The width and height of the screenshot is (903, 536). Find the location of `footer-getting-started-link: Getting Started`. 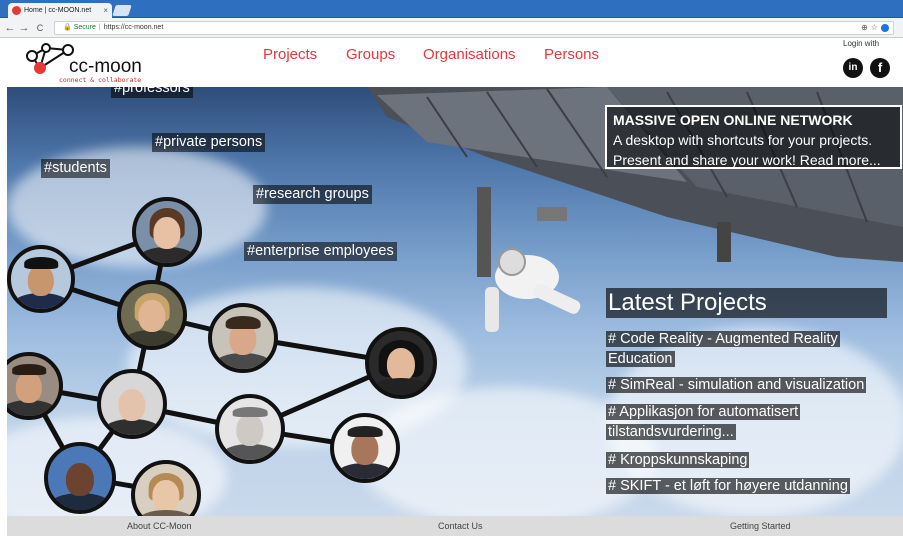

footer-getting-started-link: Getting Started is located at coordinates (760, 526).